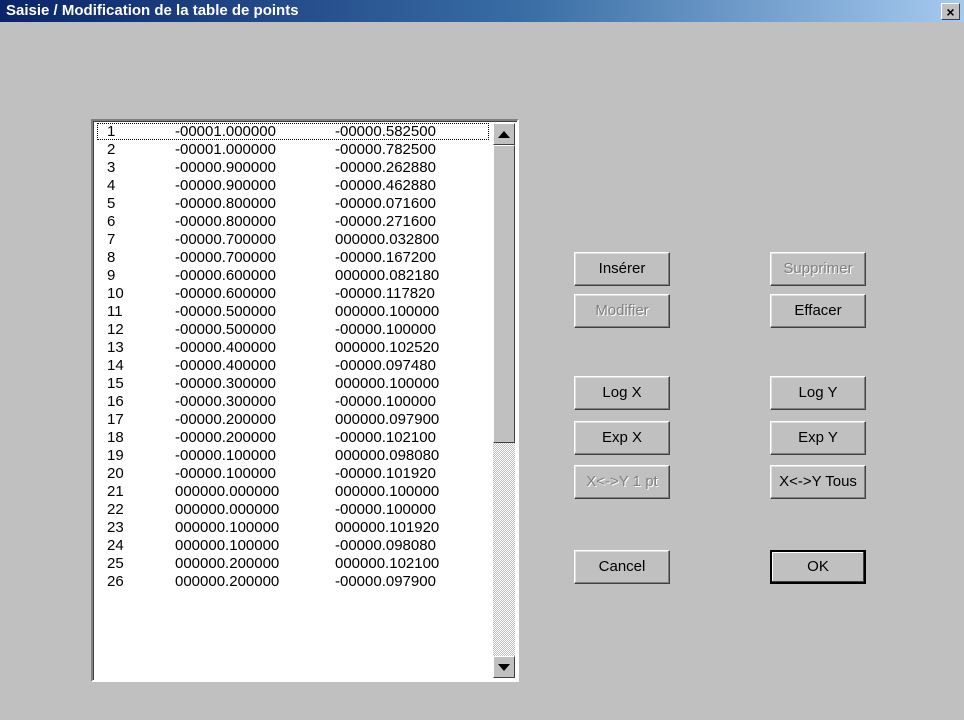 This screenshot has width=964, height=720. What do you see at coordinates (225, 239) in the screenshot?
I see `x-value: -00000.700000` at bounding box center [225, 239].